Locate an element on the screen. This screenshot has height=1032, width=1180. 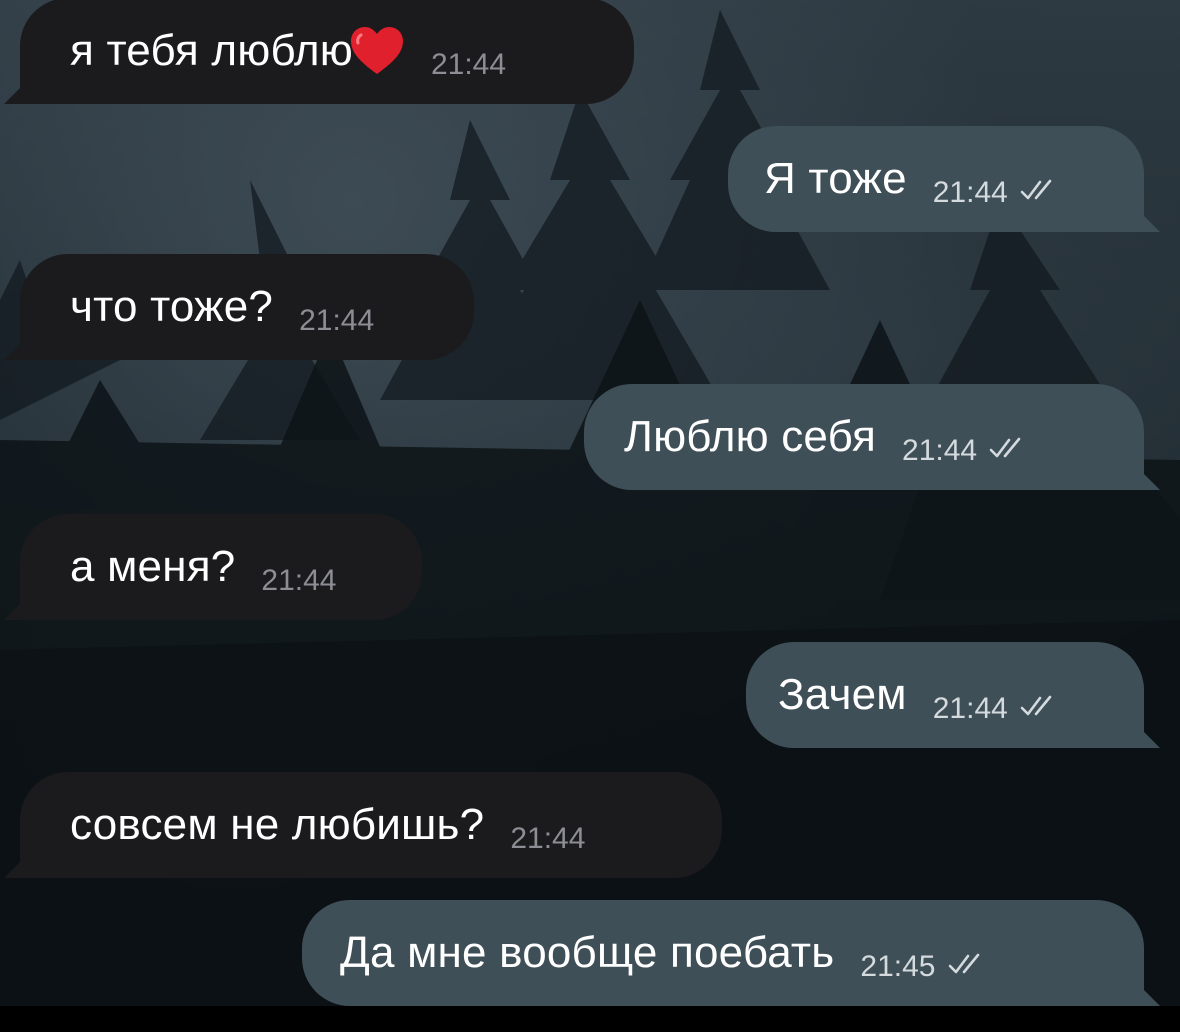
bottom-bar is located at coordinates (590, 1019).